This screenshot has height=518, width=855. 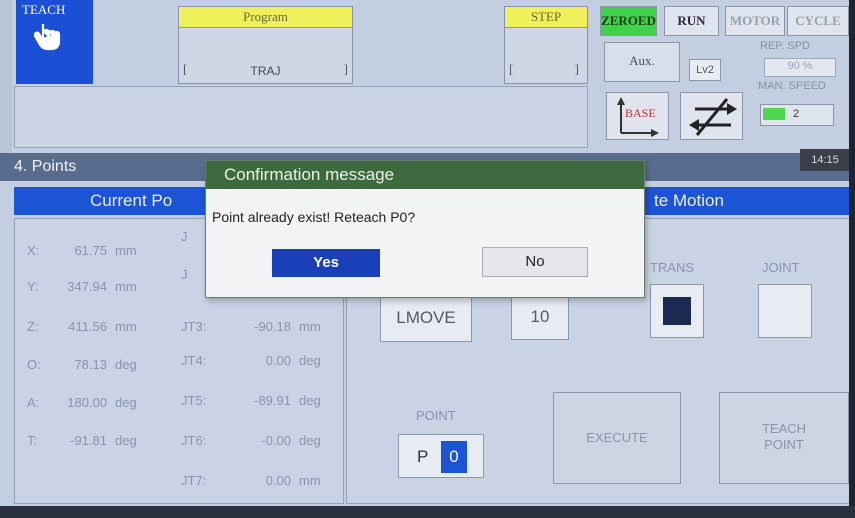 I want to click on joint-label: JT3:, so click(x=194, y=326).